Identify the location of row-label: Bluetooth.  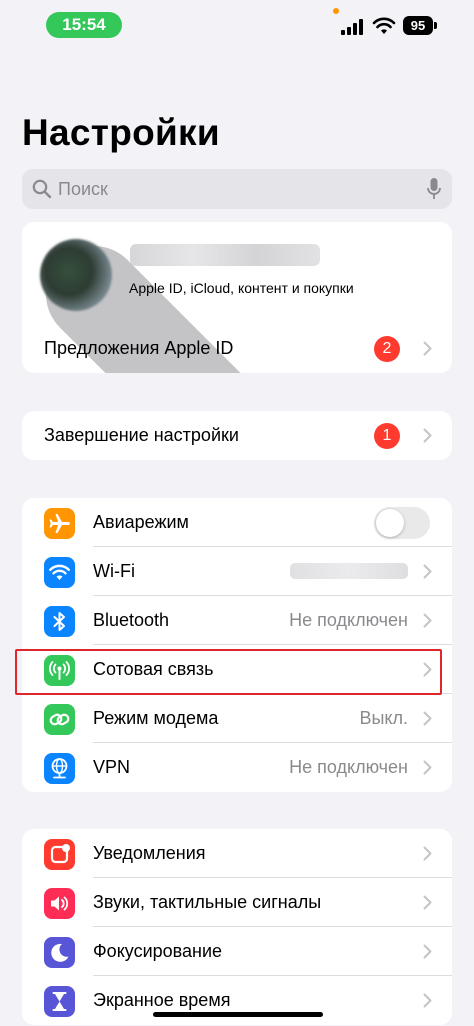
(131, 620).